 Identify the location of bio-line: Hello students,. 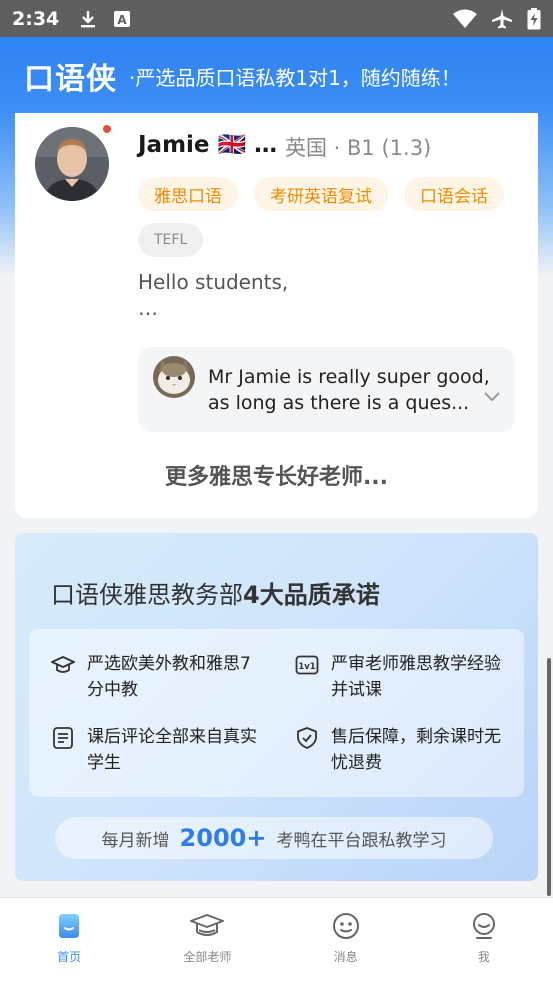
(213, 282).